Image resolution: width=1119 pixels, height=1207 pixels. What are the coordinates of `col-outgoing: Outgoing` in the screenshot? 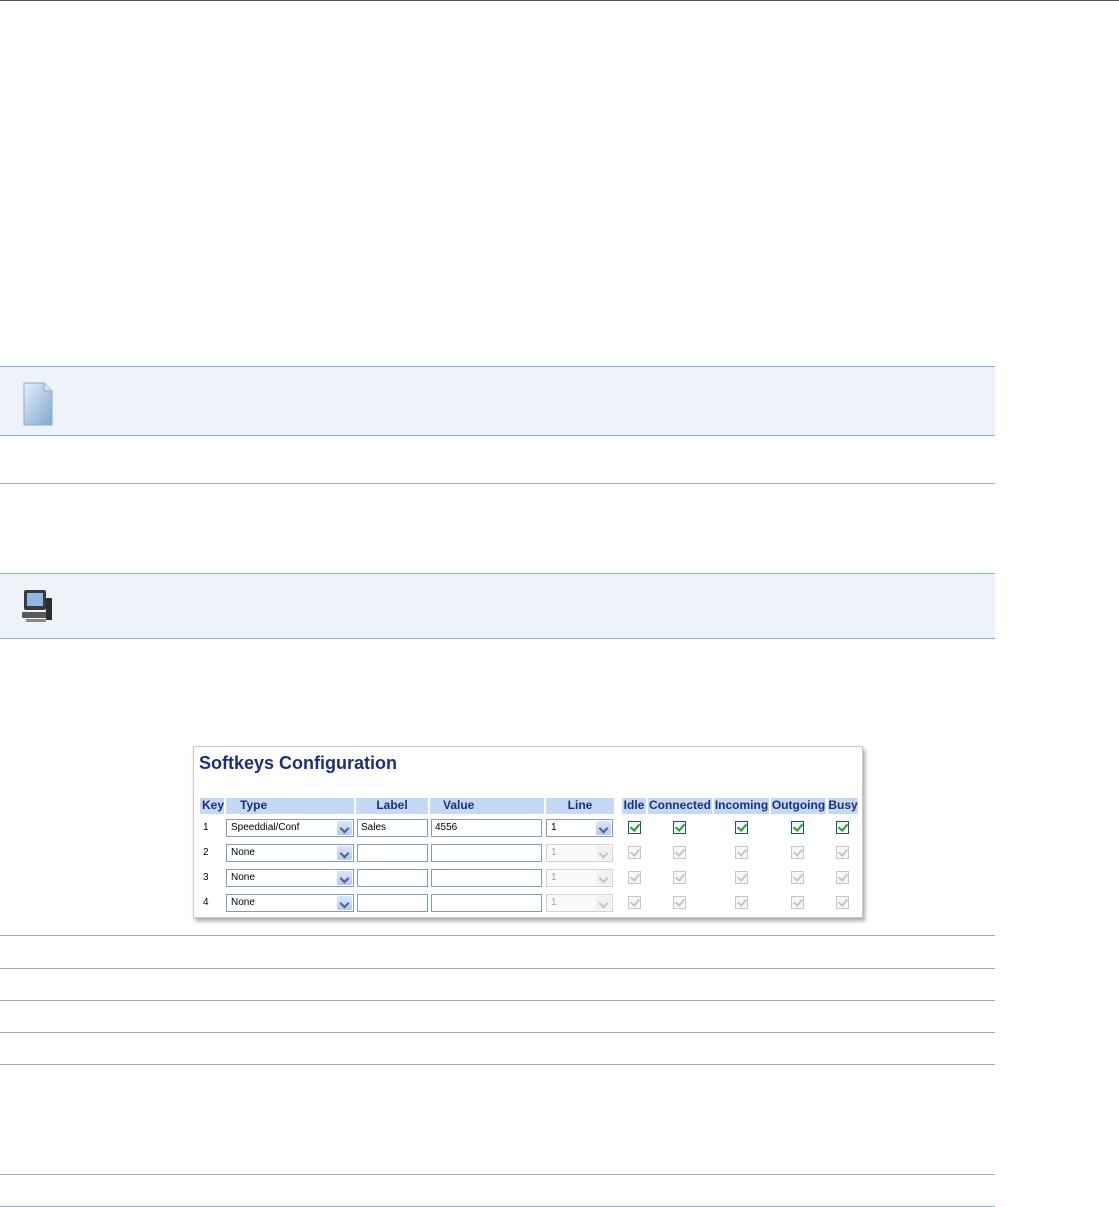 It's located at (798, 806).